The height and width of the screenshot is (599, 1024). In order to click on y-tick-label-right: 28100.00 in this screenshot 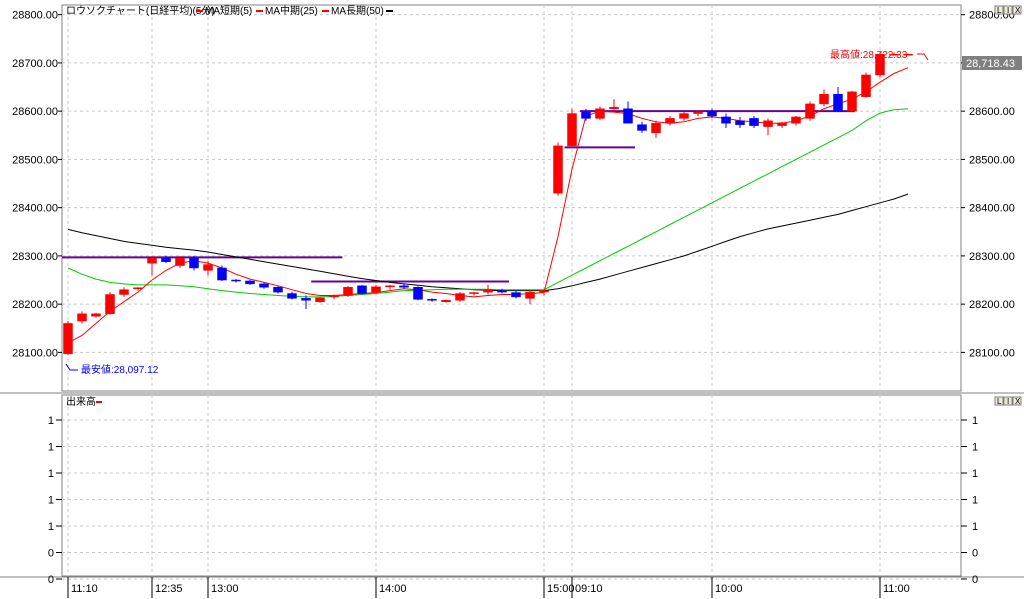, I will do `click(992, 353)`.